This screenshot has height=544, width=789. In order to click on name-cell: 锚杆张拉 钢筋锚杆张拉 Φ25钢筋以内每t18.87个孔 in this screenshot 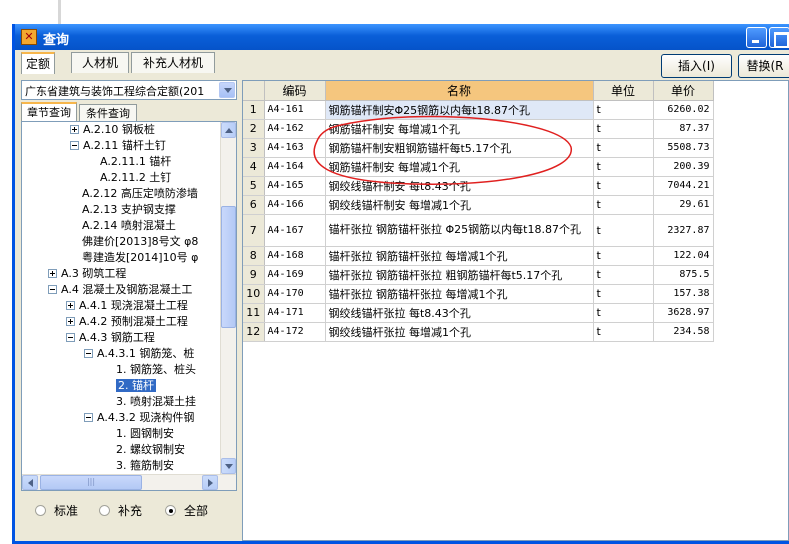, I will do `click(459, 230)`.